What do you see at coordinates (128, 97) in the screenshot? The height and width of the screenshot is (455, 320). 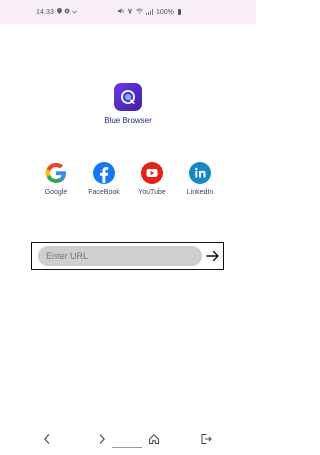 I see `blue-browser-logo-icon` at bounding box center [128, 97].